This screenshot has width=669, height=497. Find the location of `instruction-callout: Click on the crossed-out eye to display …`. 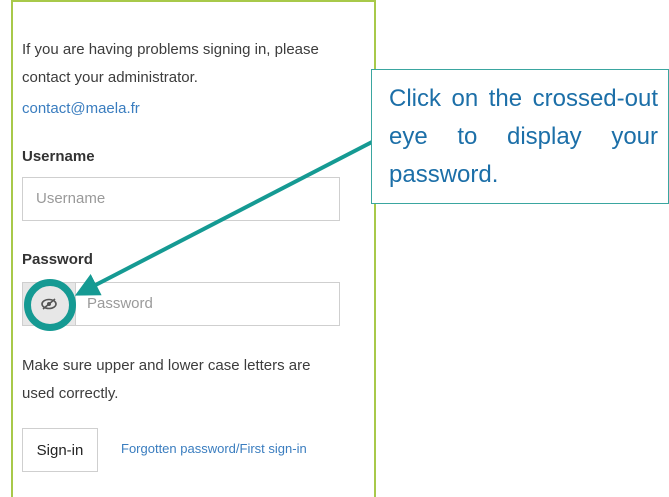

instruction-callout: Click on the crossed-out eye to display … is located at coordinates (520, 136).